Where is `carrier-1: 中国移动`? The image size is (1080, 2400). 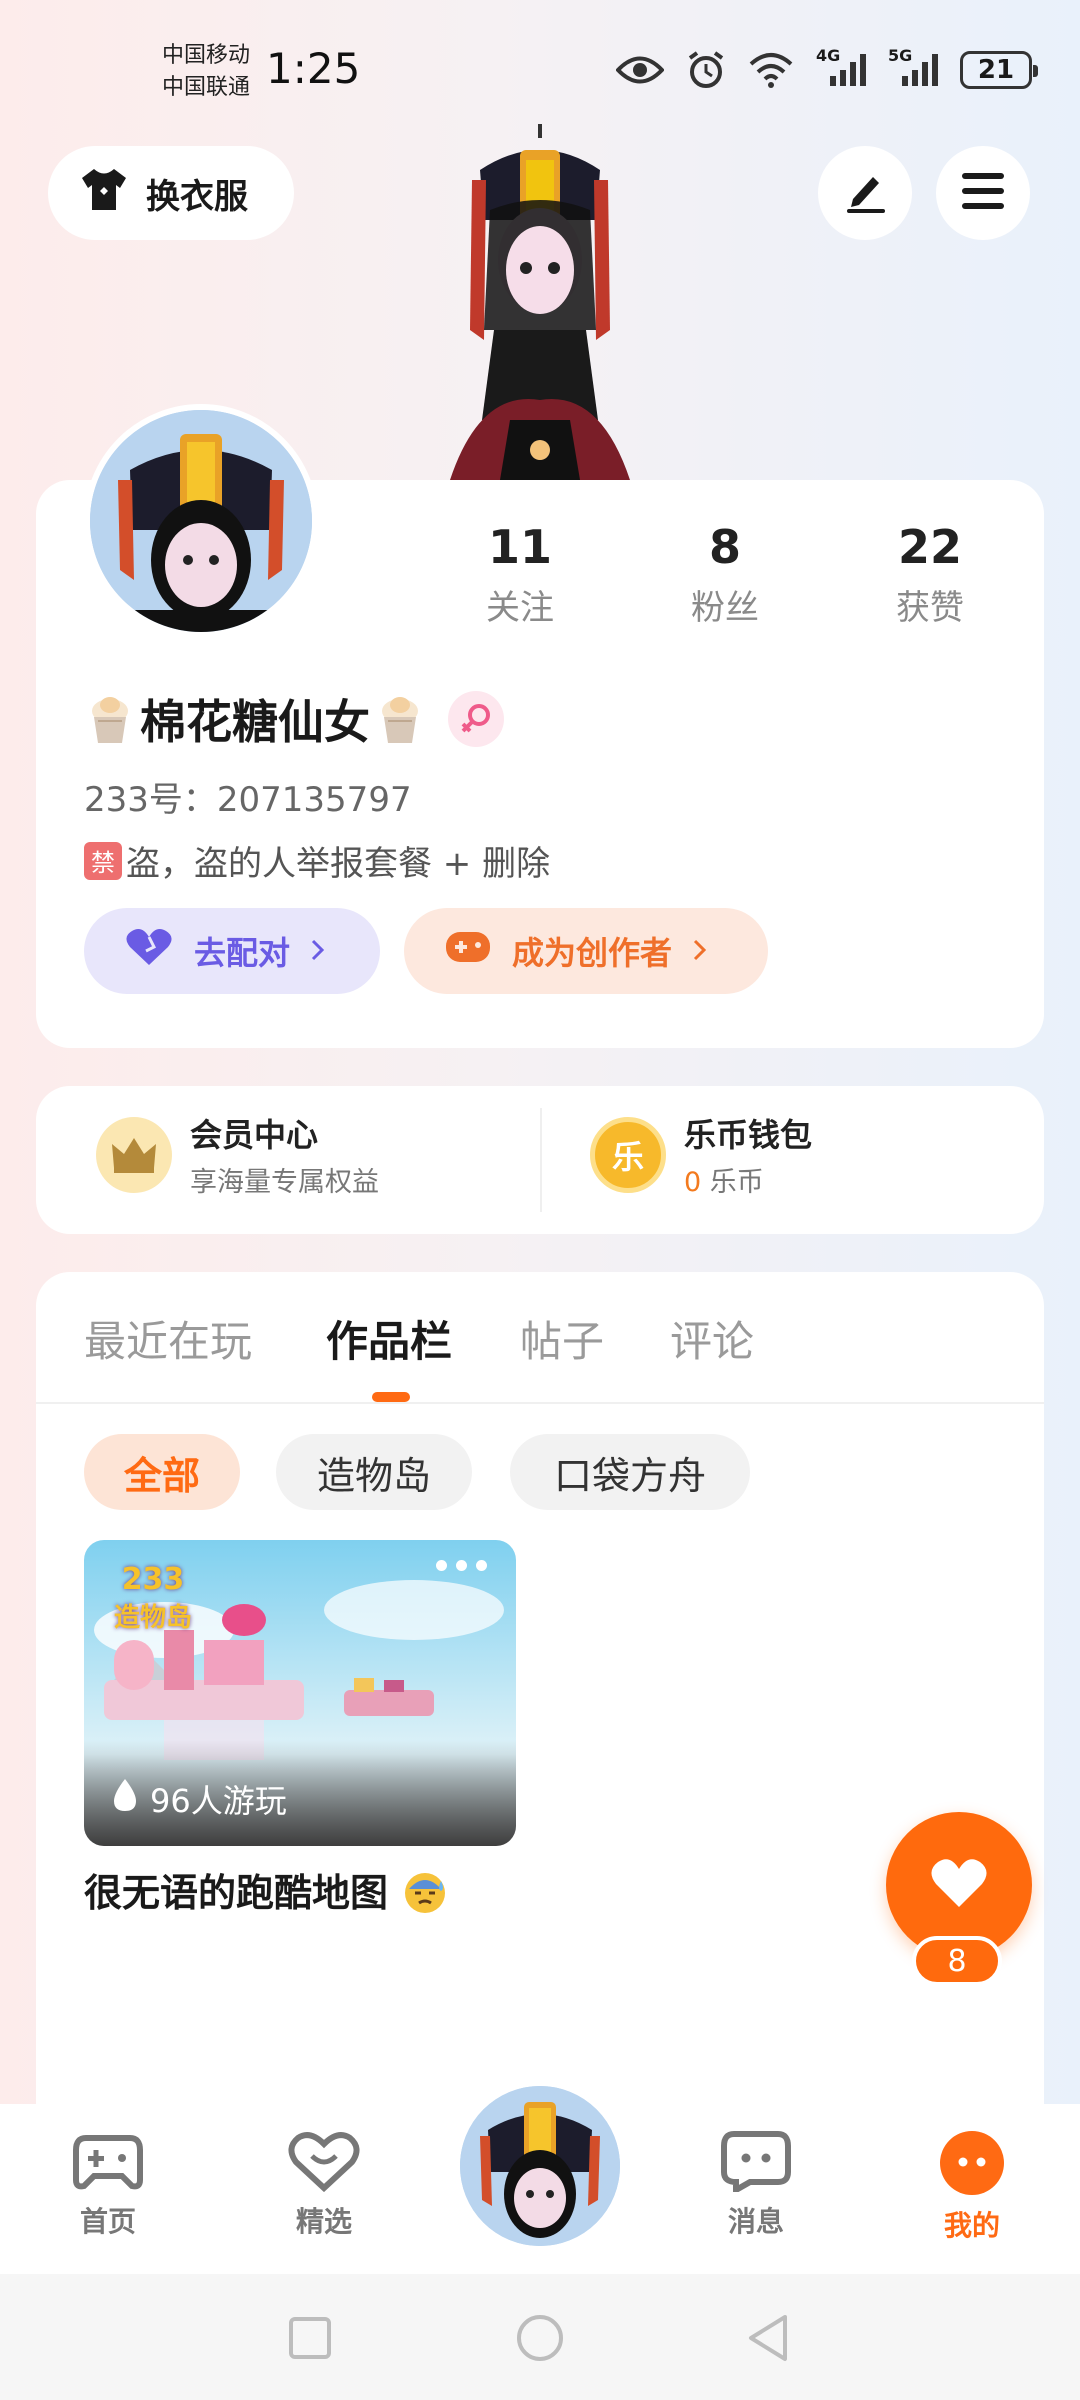
carrier-1: 中国移动 is located at coordinates (206, 55).